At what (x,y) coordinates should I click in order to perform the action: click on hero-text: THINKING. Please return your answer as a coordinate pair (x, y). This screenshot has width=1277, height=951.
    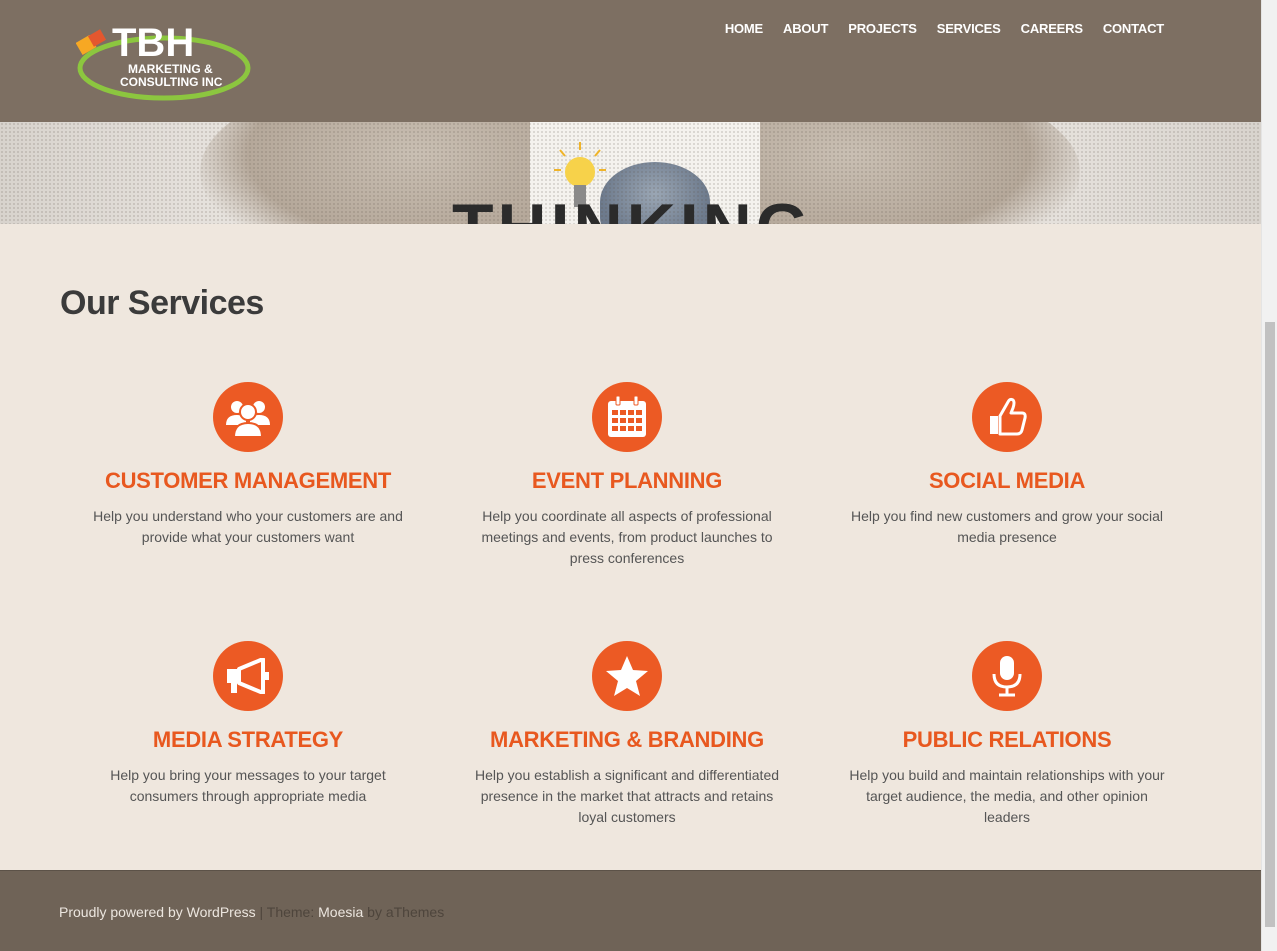
    Looking at the image, I should click on (632, 209).